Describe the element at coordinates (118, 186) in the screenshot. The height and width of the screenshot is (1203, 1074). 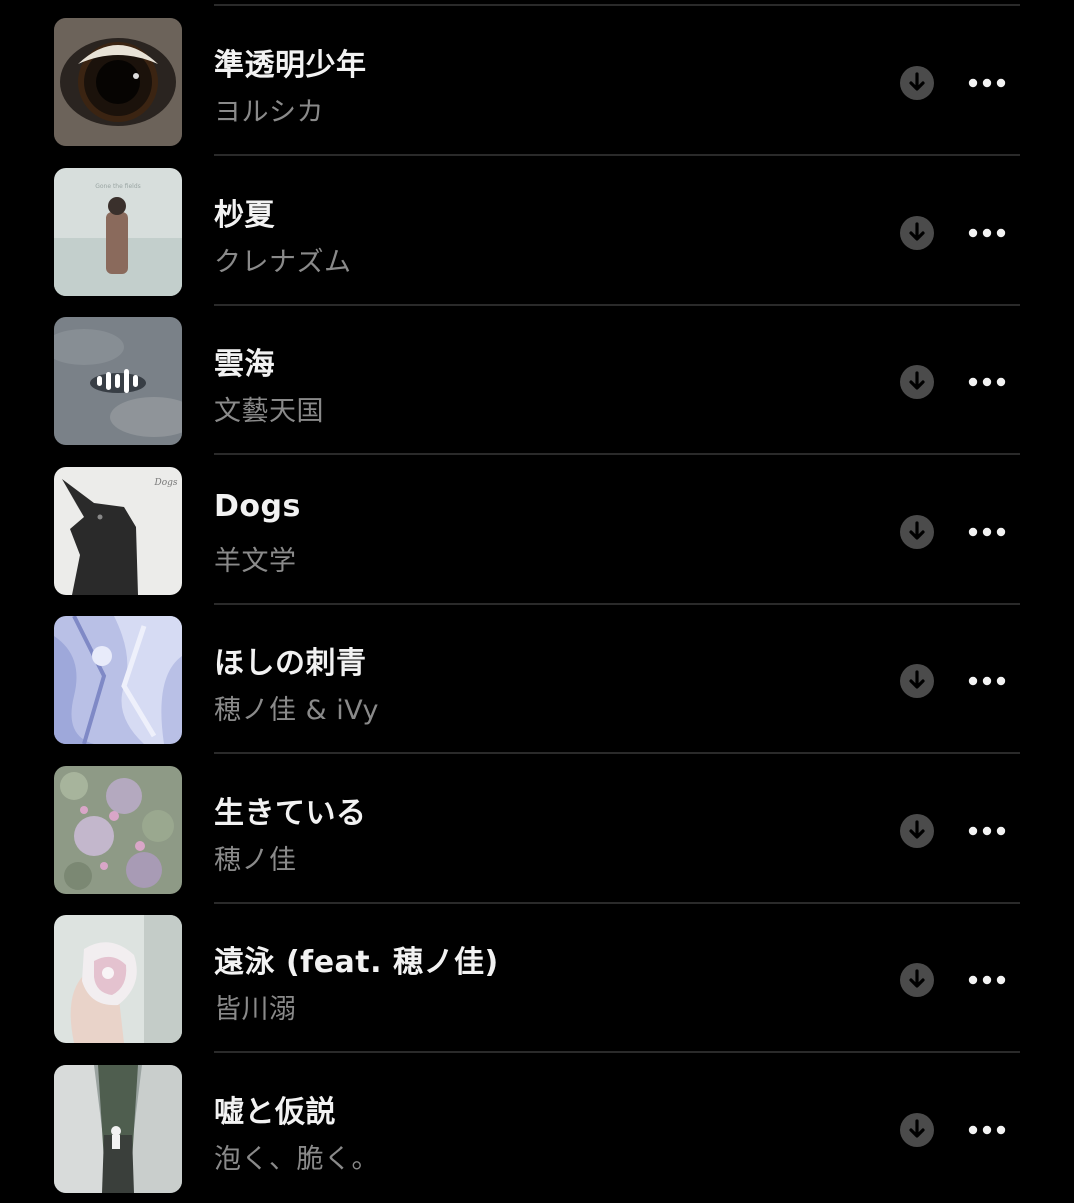
I see `art-caption: Gone the fields` at that location.